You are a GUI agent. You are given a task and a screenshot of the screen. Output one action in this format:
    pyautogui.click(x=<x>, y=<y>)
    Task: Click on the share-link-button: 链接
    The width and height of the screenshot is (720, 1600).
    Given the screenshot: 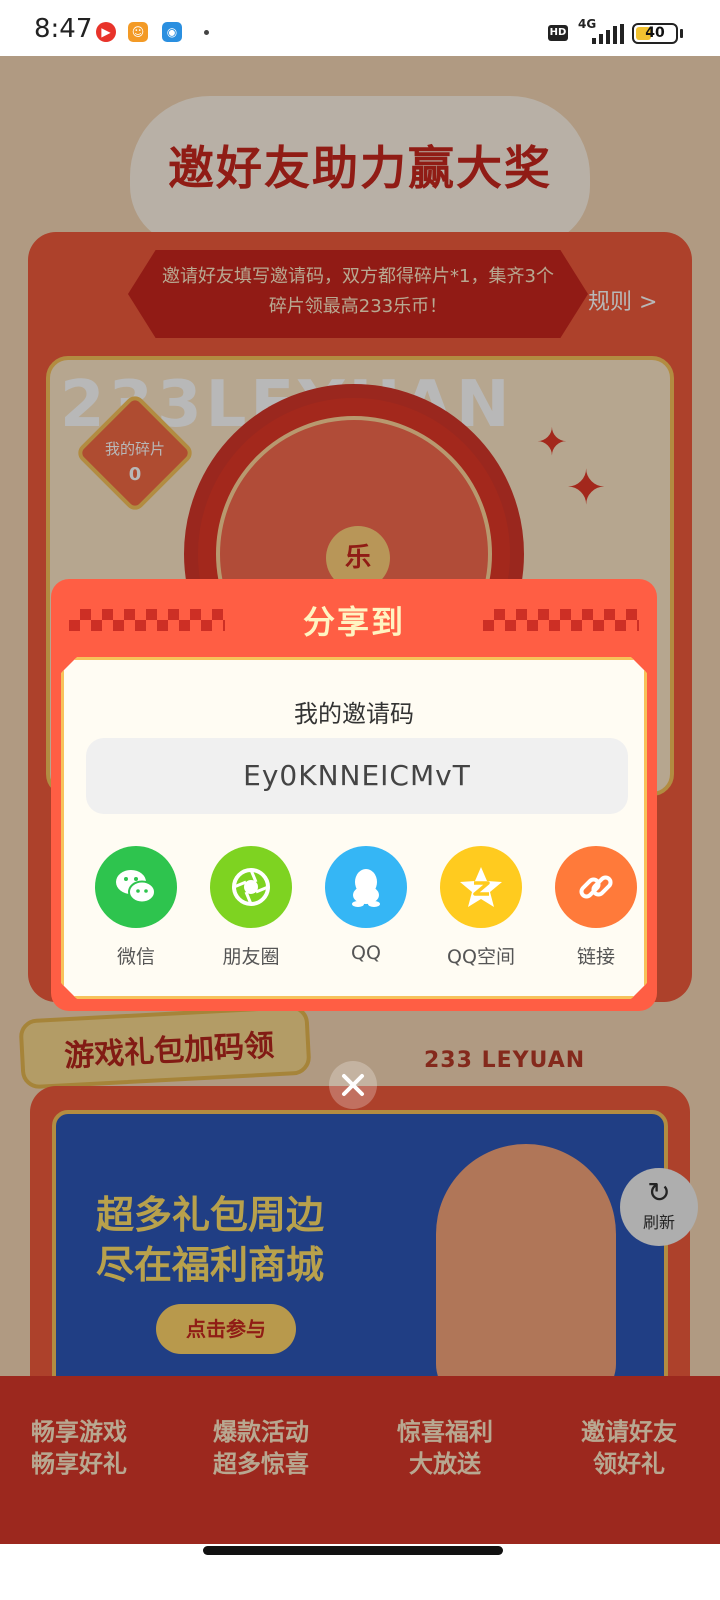 What is the action you would take?
    pyautogui.click(x=596, y=907)
    